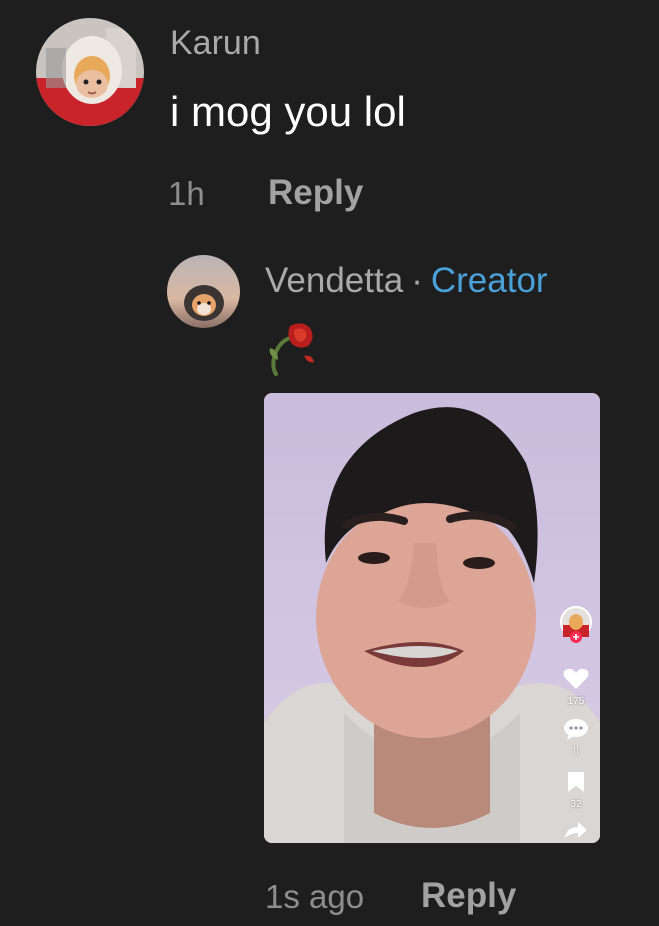 The width and height of the screenshot is (659, 926). What do you see at coordinates (203, 291) in the screenshot?
I see `avatar-vendetta` at bounding box center [203, 291].